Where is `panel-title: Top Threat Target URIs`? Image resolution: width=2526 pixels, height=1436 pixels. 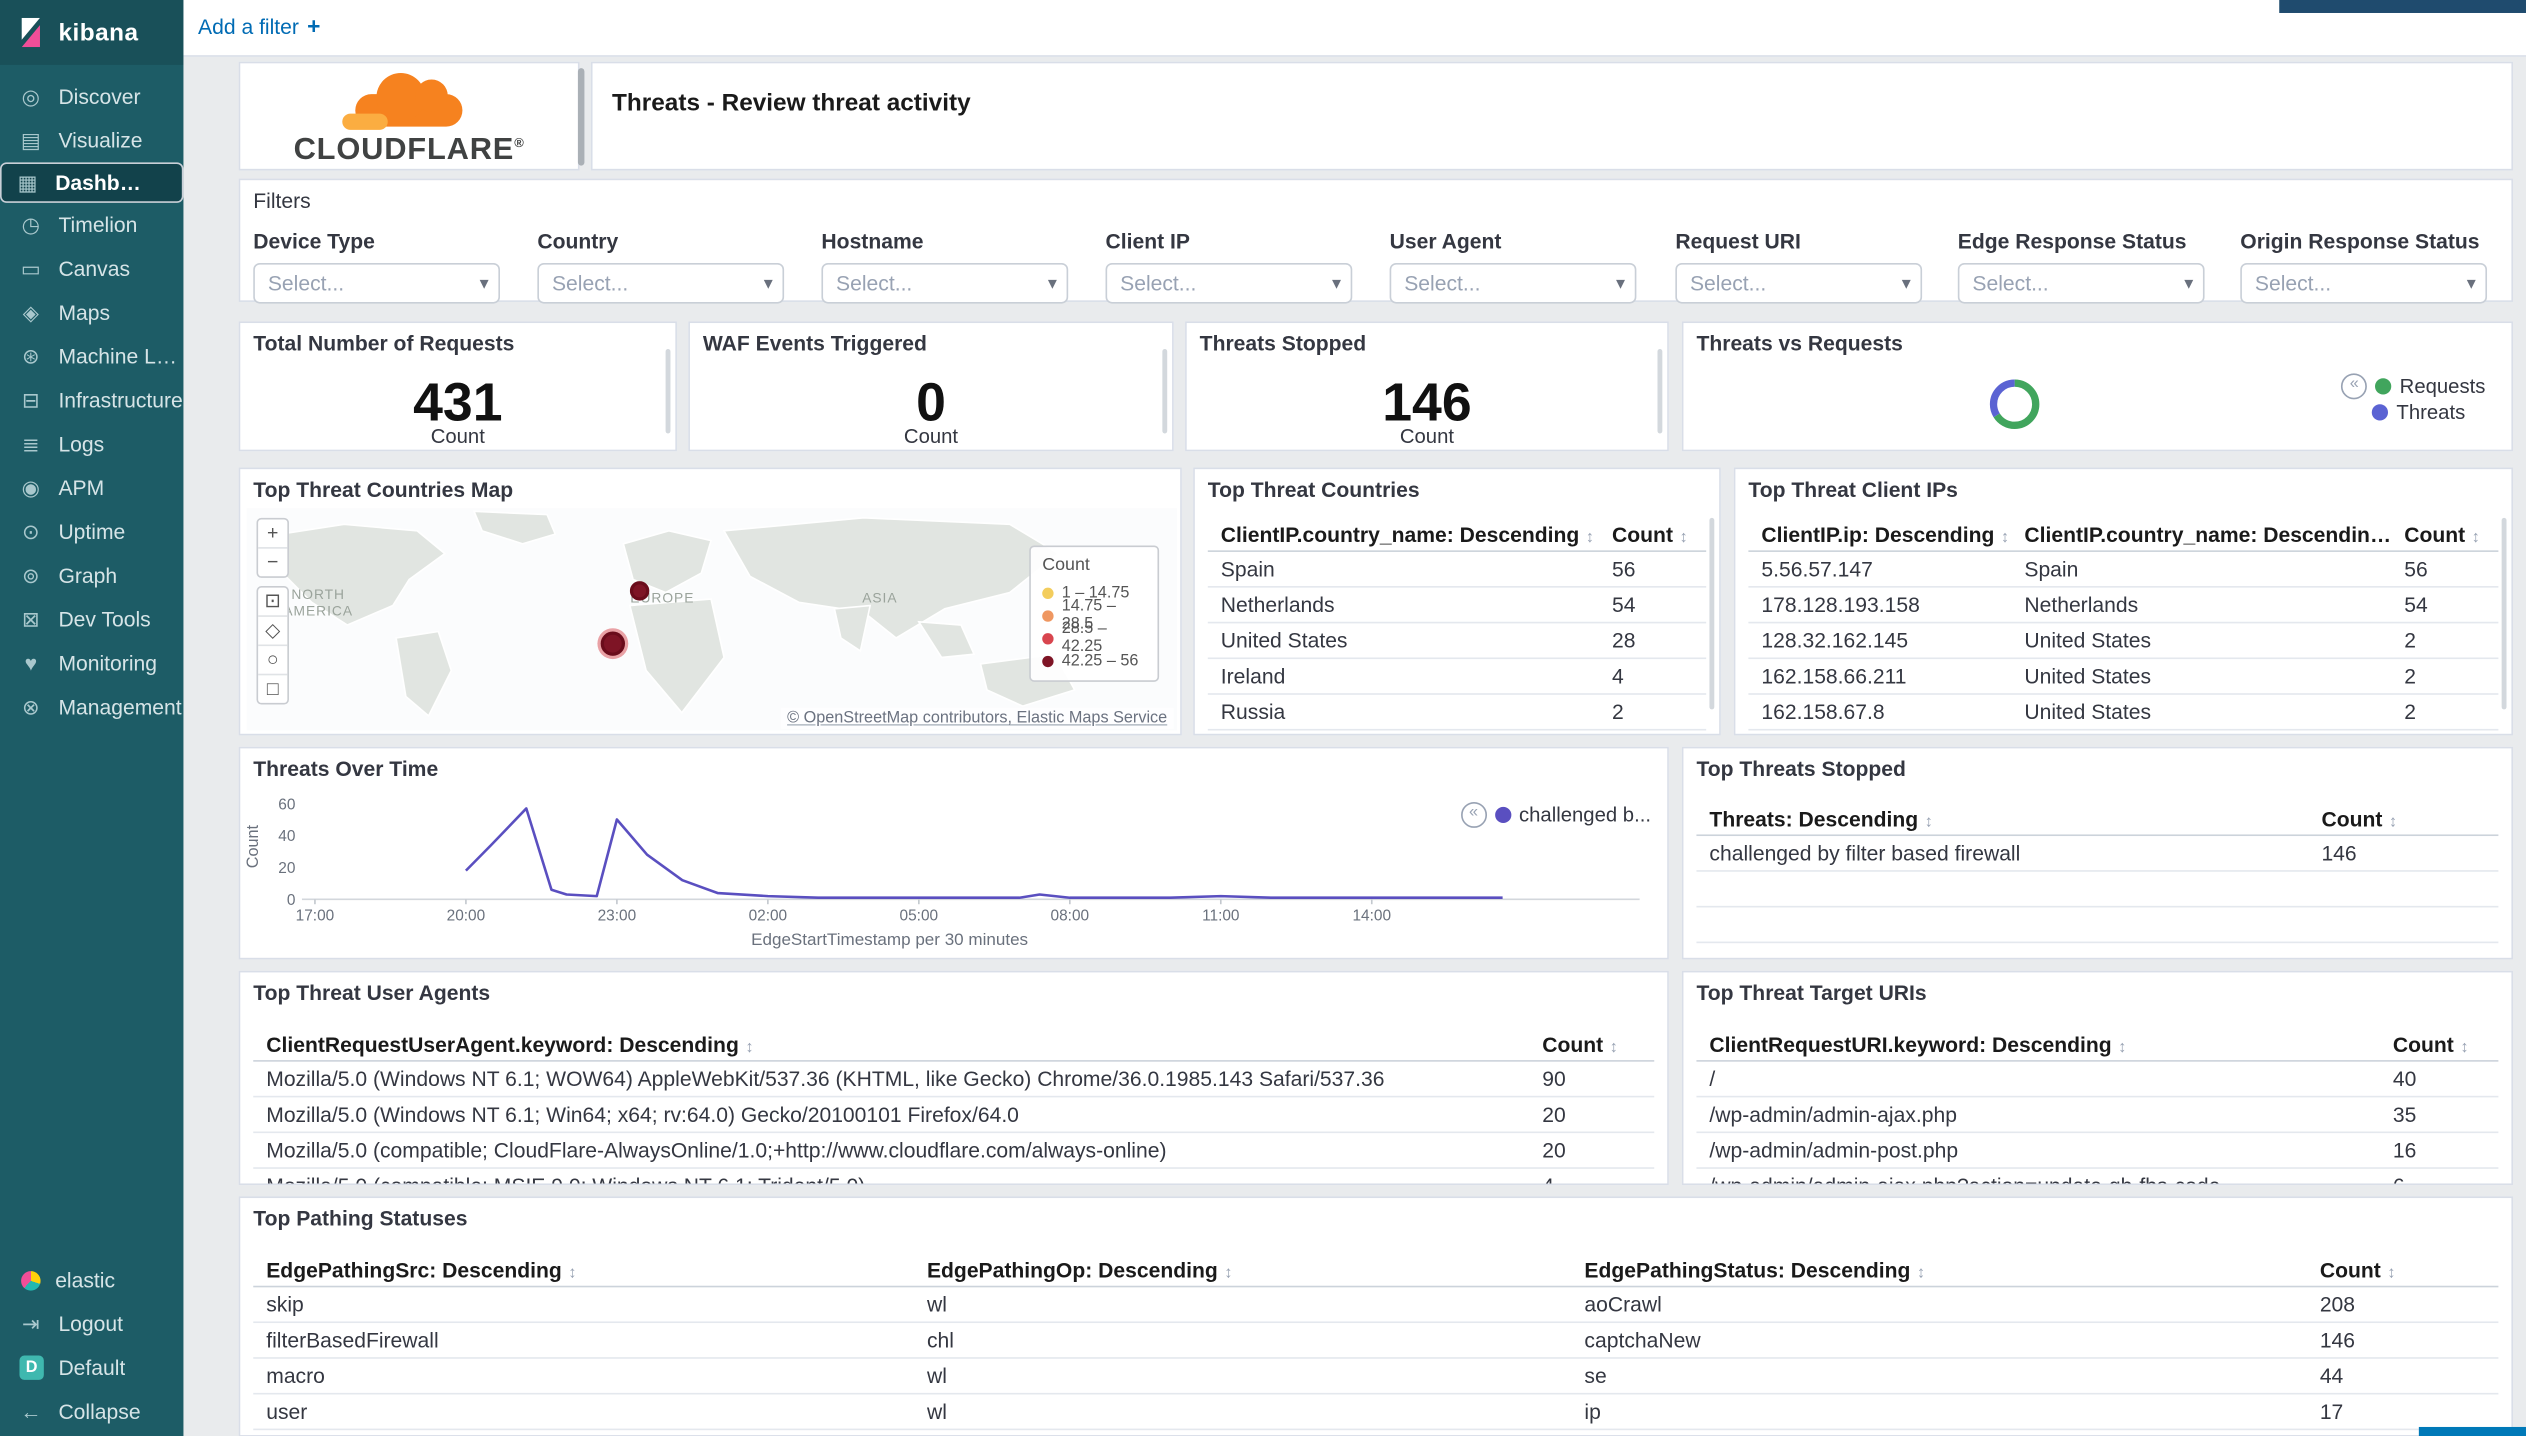
panel-title: Top Threat Target URIs is located at coordinates (1811, 992).